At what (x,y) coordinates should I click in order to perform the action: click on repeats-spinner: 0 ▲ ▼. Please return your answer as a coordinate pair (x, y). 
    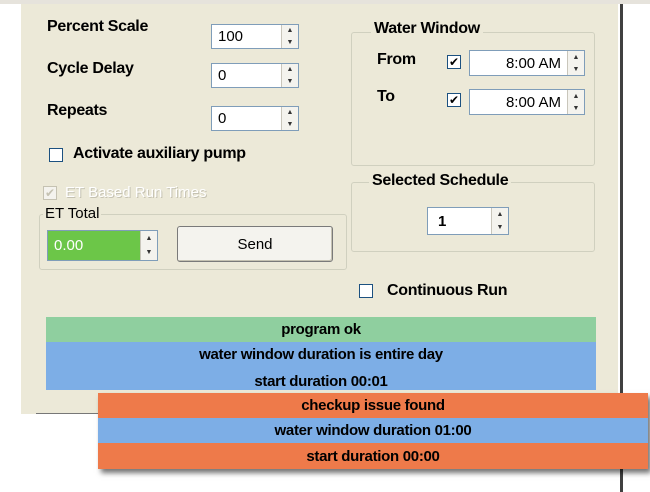
    Looking at the image, I should click on (255, 118).